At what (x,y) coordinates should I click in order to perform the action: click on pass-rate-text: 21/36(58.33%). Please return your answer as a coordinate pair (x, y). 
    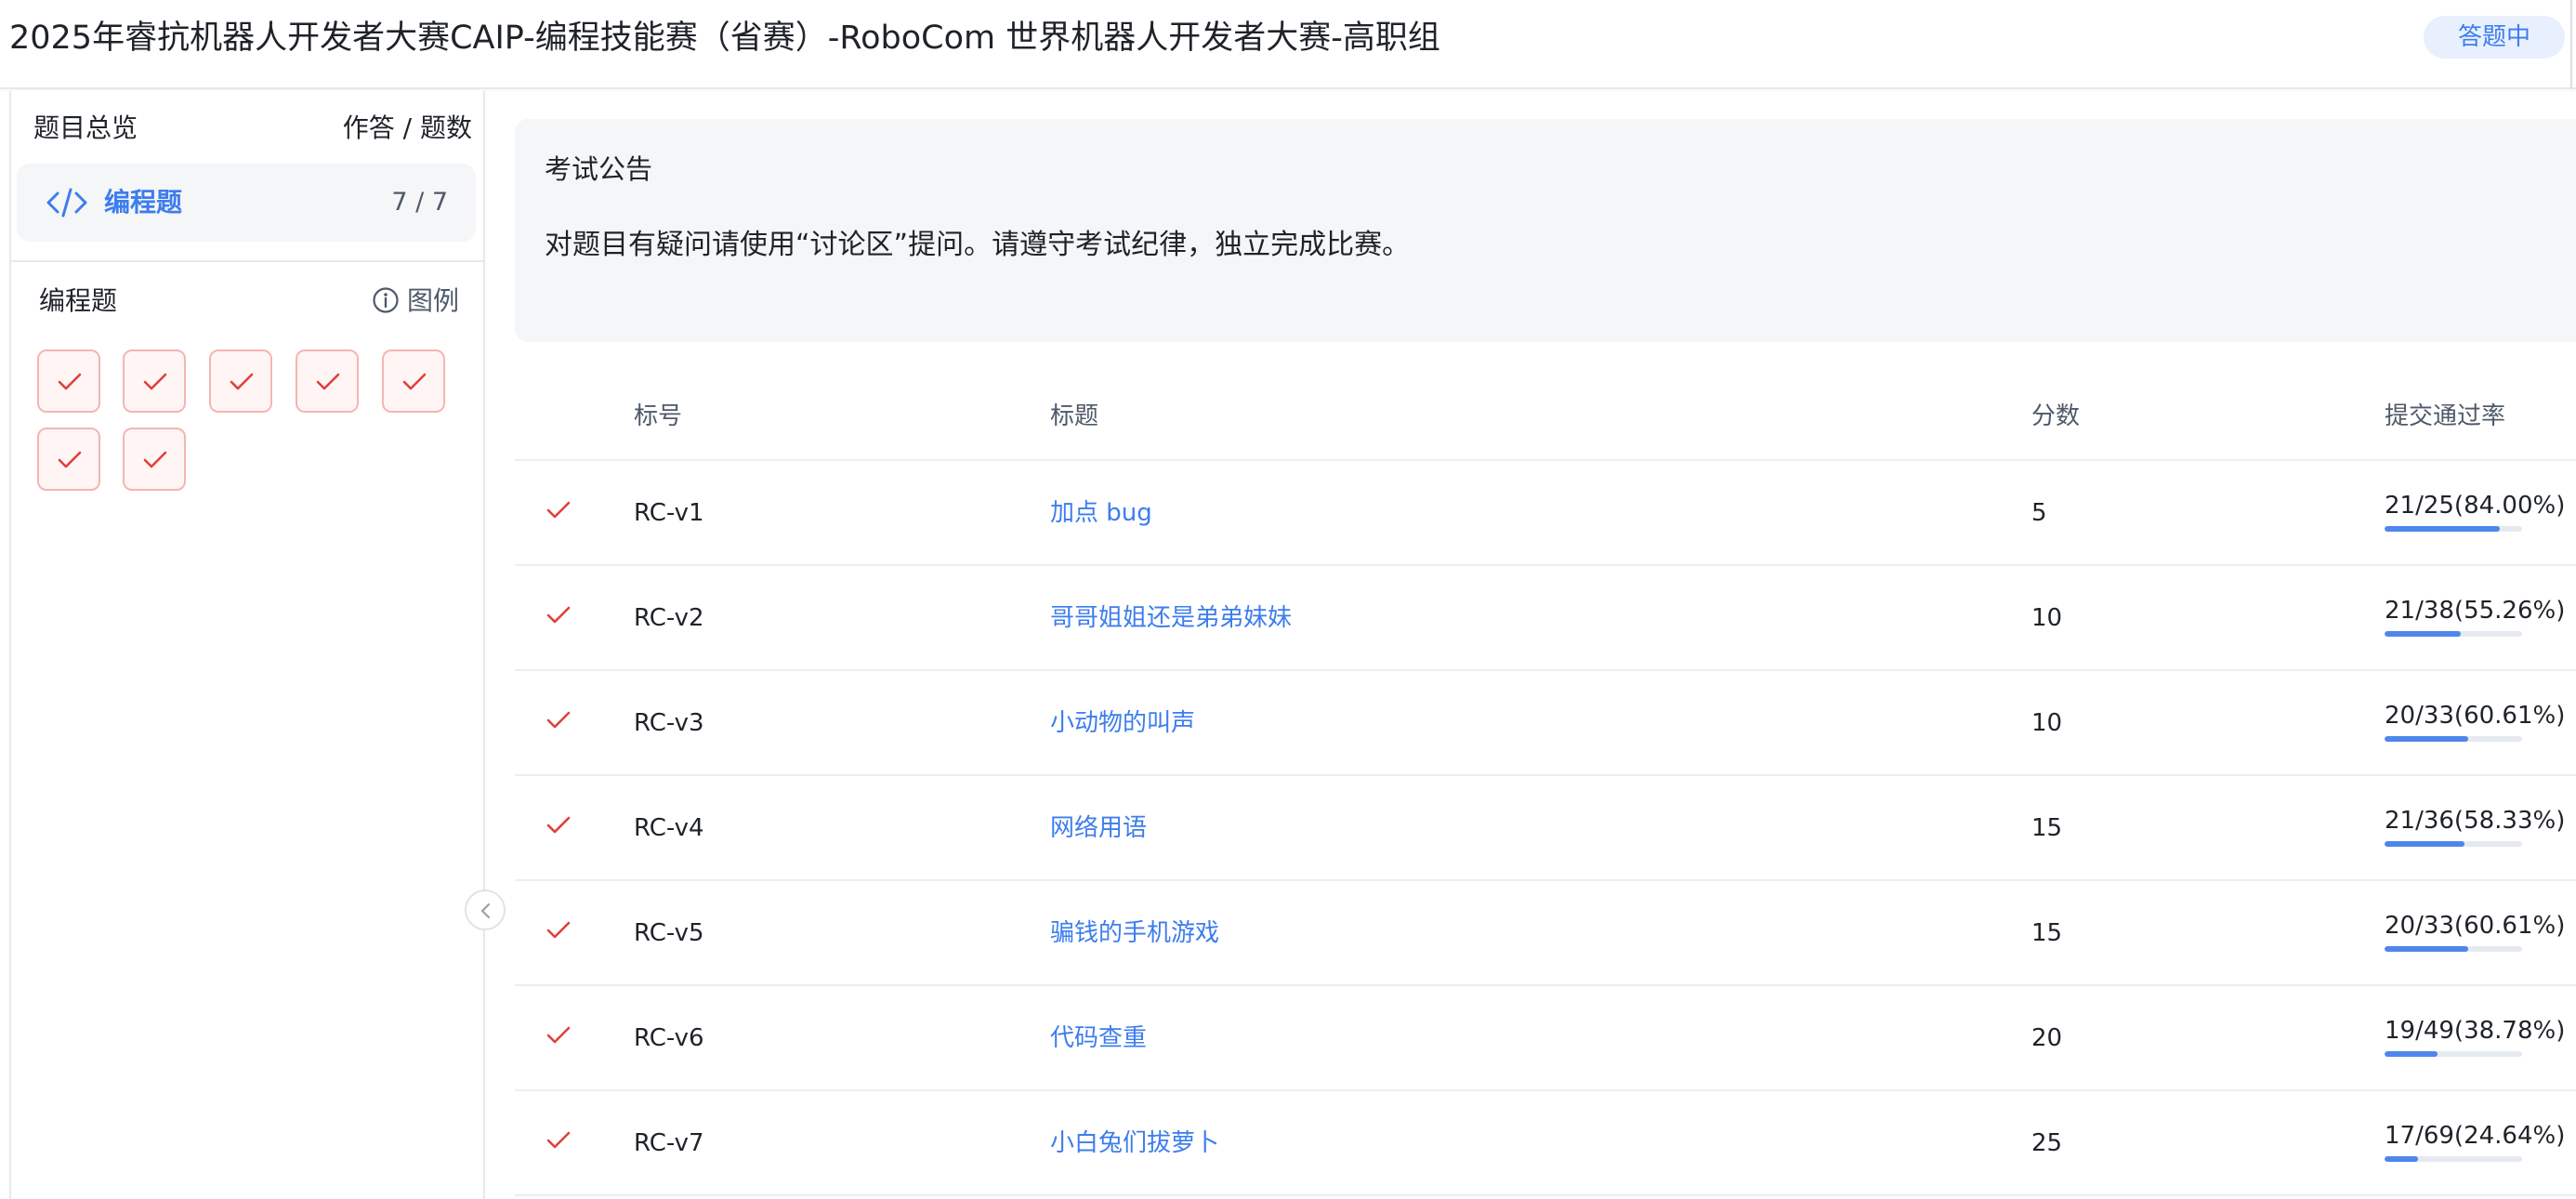
    Looking at the image, I should click on (2475, 821).